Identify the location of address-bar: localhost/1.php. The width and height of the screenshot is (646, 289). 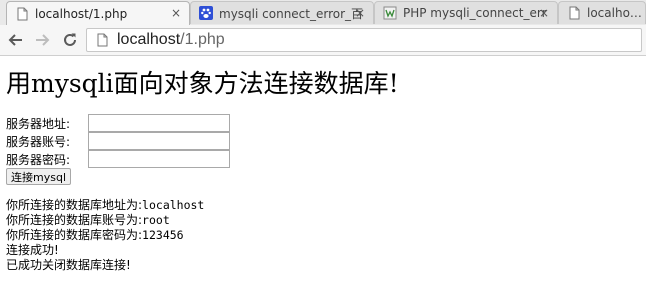
(364, 40).